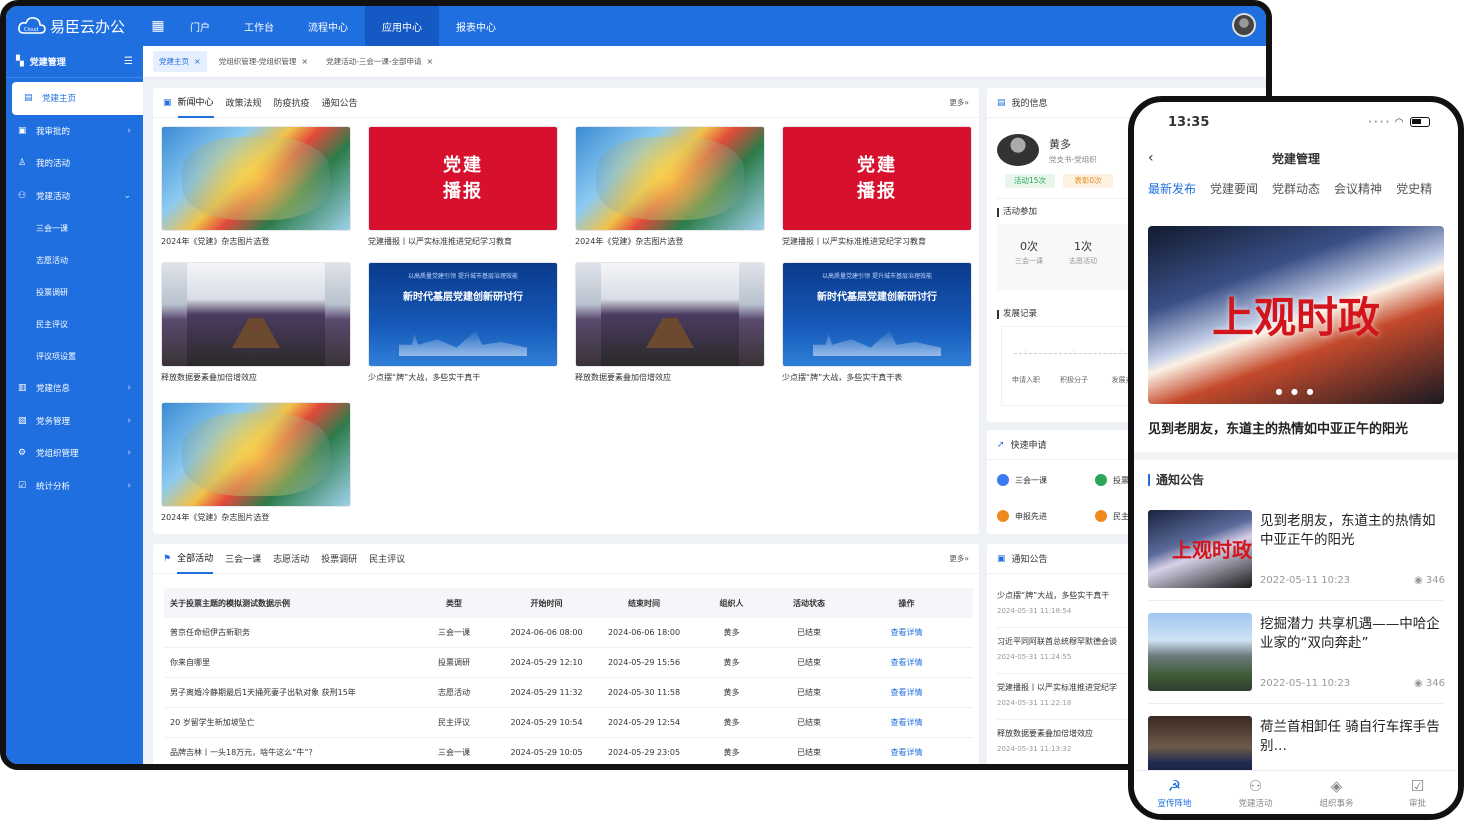  What do you see at coordinates (328, 26) in the screenshot?
I see `topnav-process-center: 流程中心` at bounding box center [328, 26].